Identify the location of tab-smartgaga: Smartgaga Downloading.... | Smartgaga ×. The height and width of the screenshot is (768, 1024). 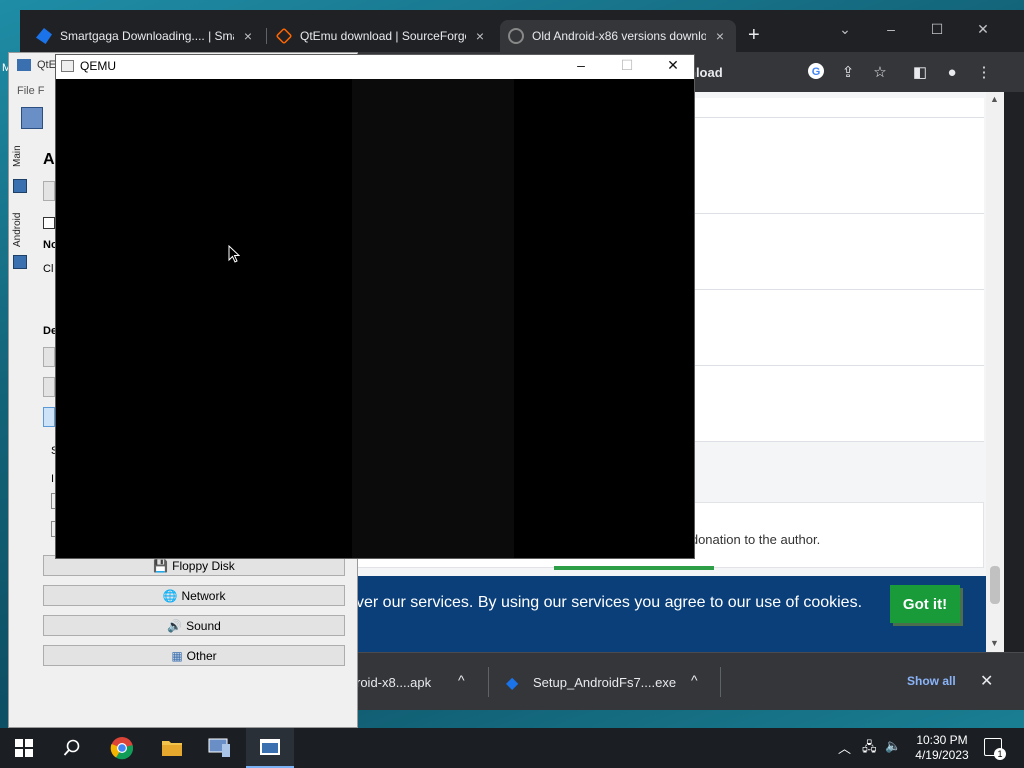
(146, 36).